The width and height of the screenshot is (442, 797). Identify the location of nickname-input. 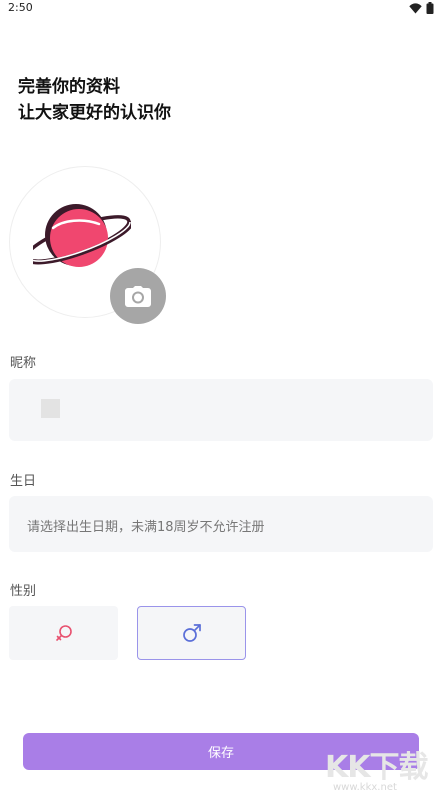
(221, 410).